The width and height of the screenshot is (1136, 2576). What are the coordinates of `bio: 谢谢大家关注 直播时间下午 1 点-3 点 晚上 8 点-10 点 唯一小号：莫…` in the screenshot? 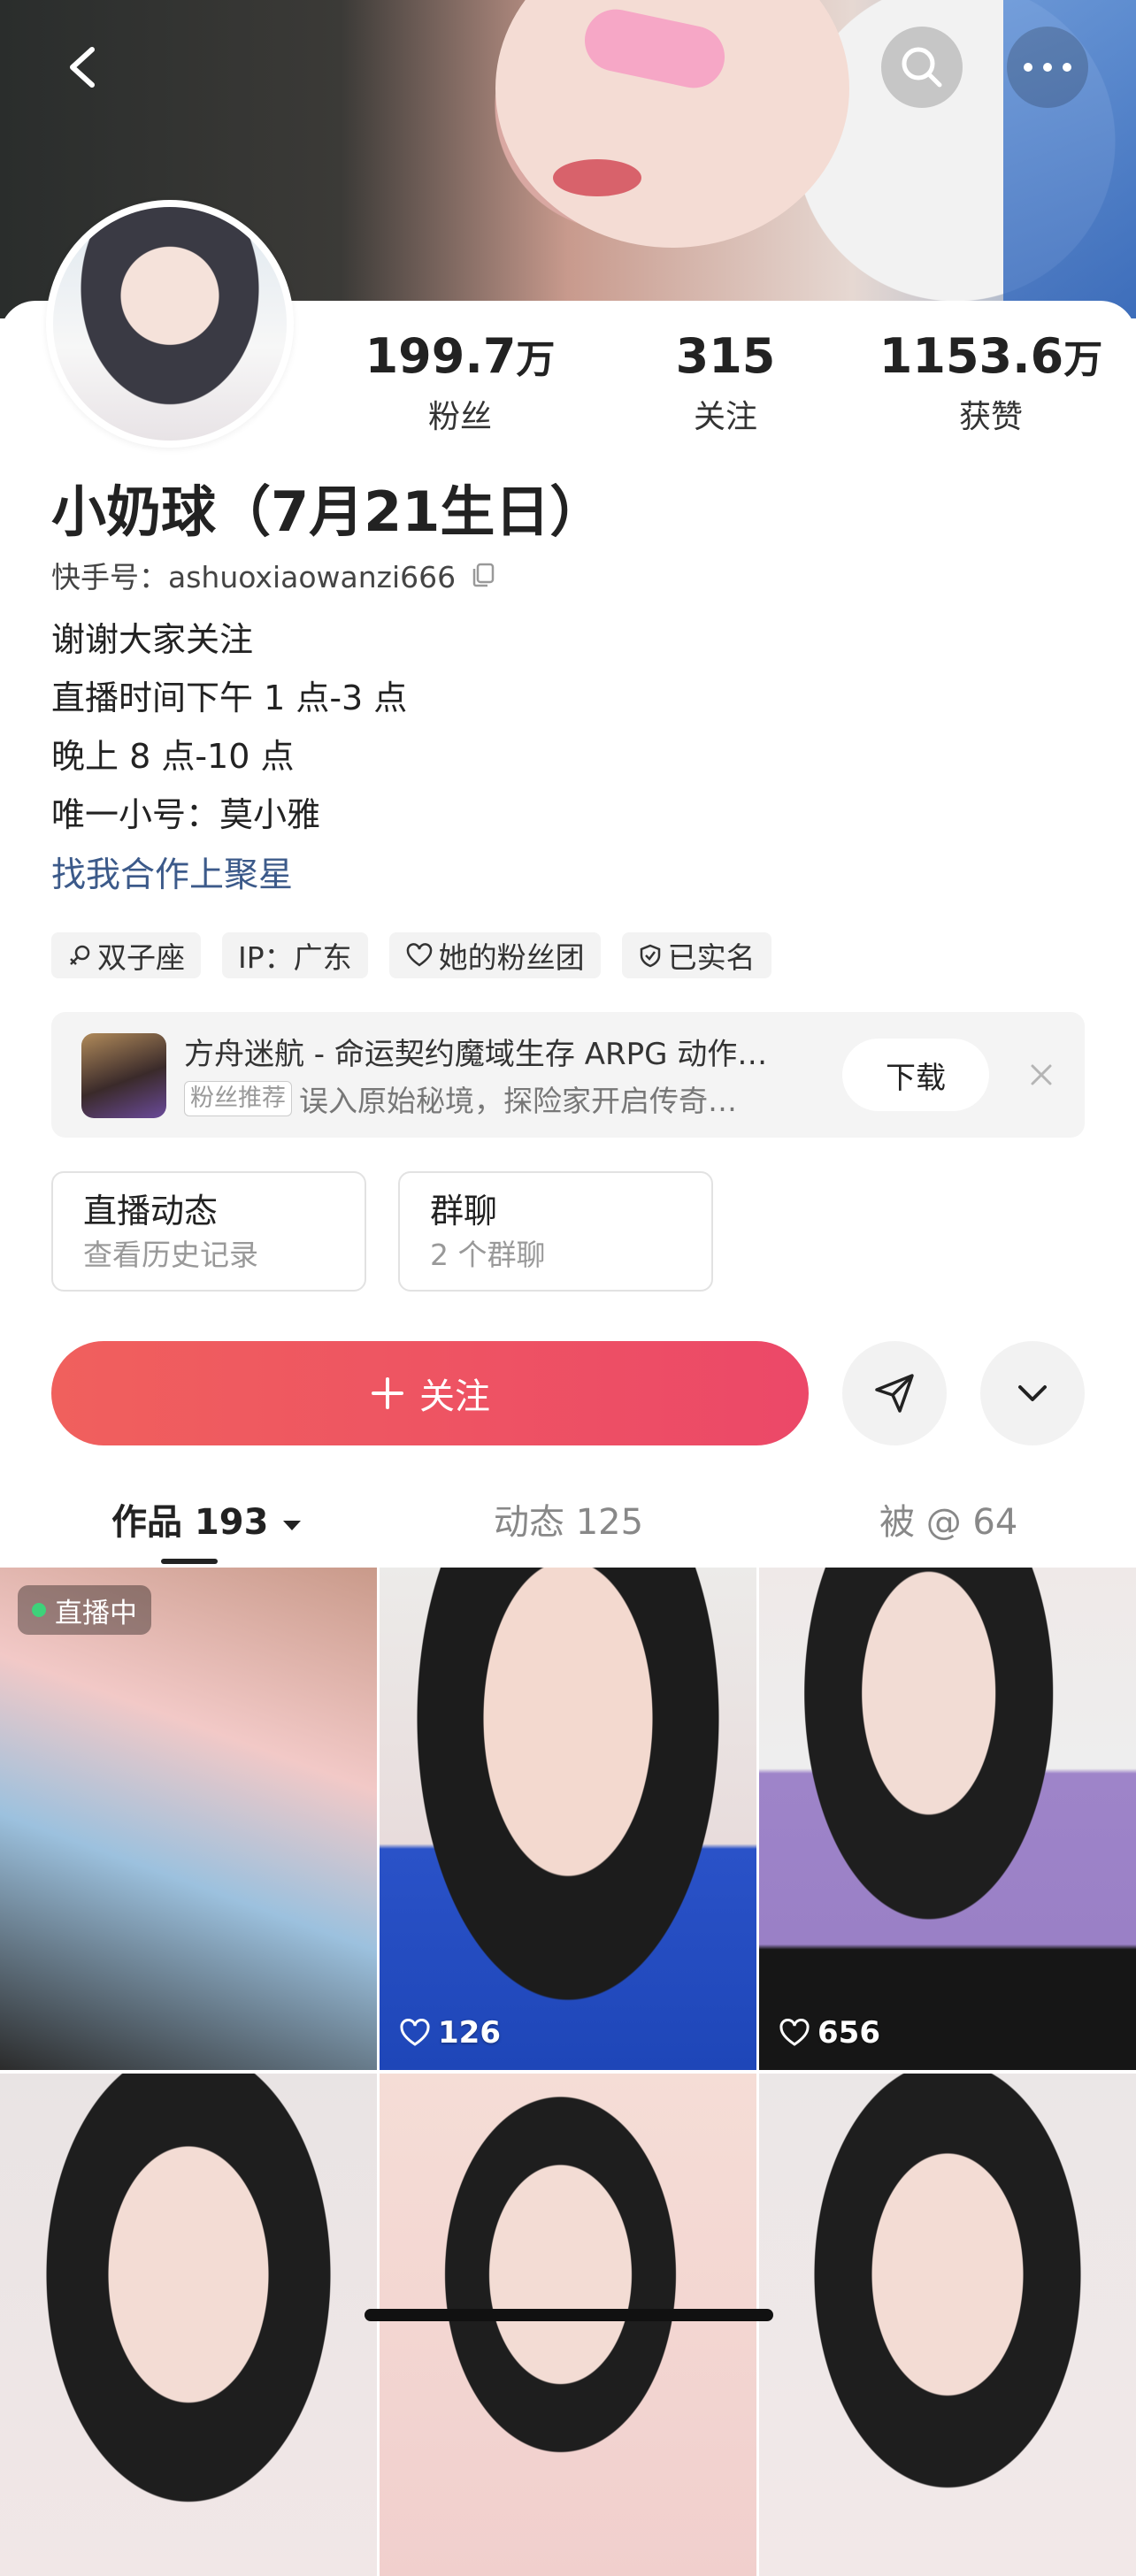 It's located at (229, 727).